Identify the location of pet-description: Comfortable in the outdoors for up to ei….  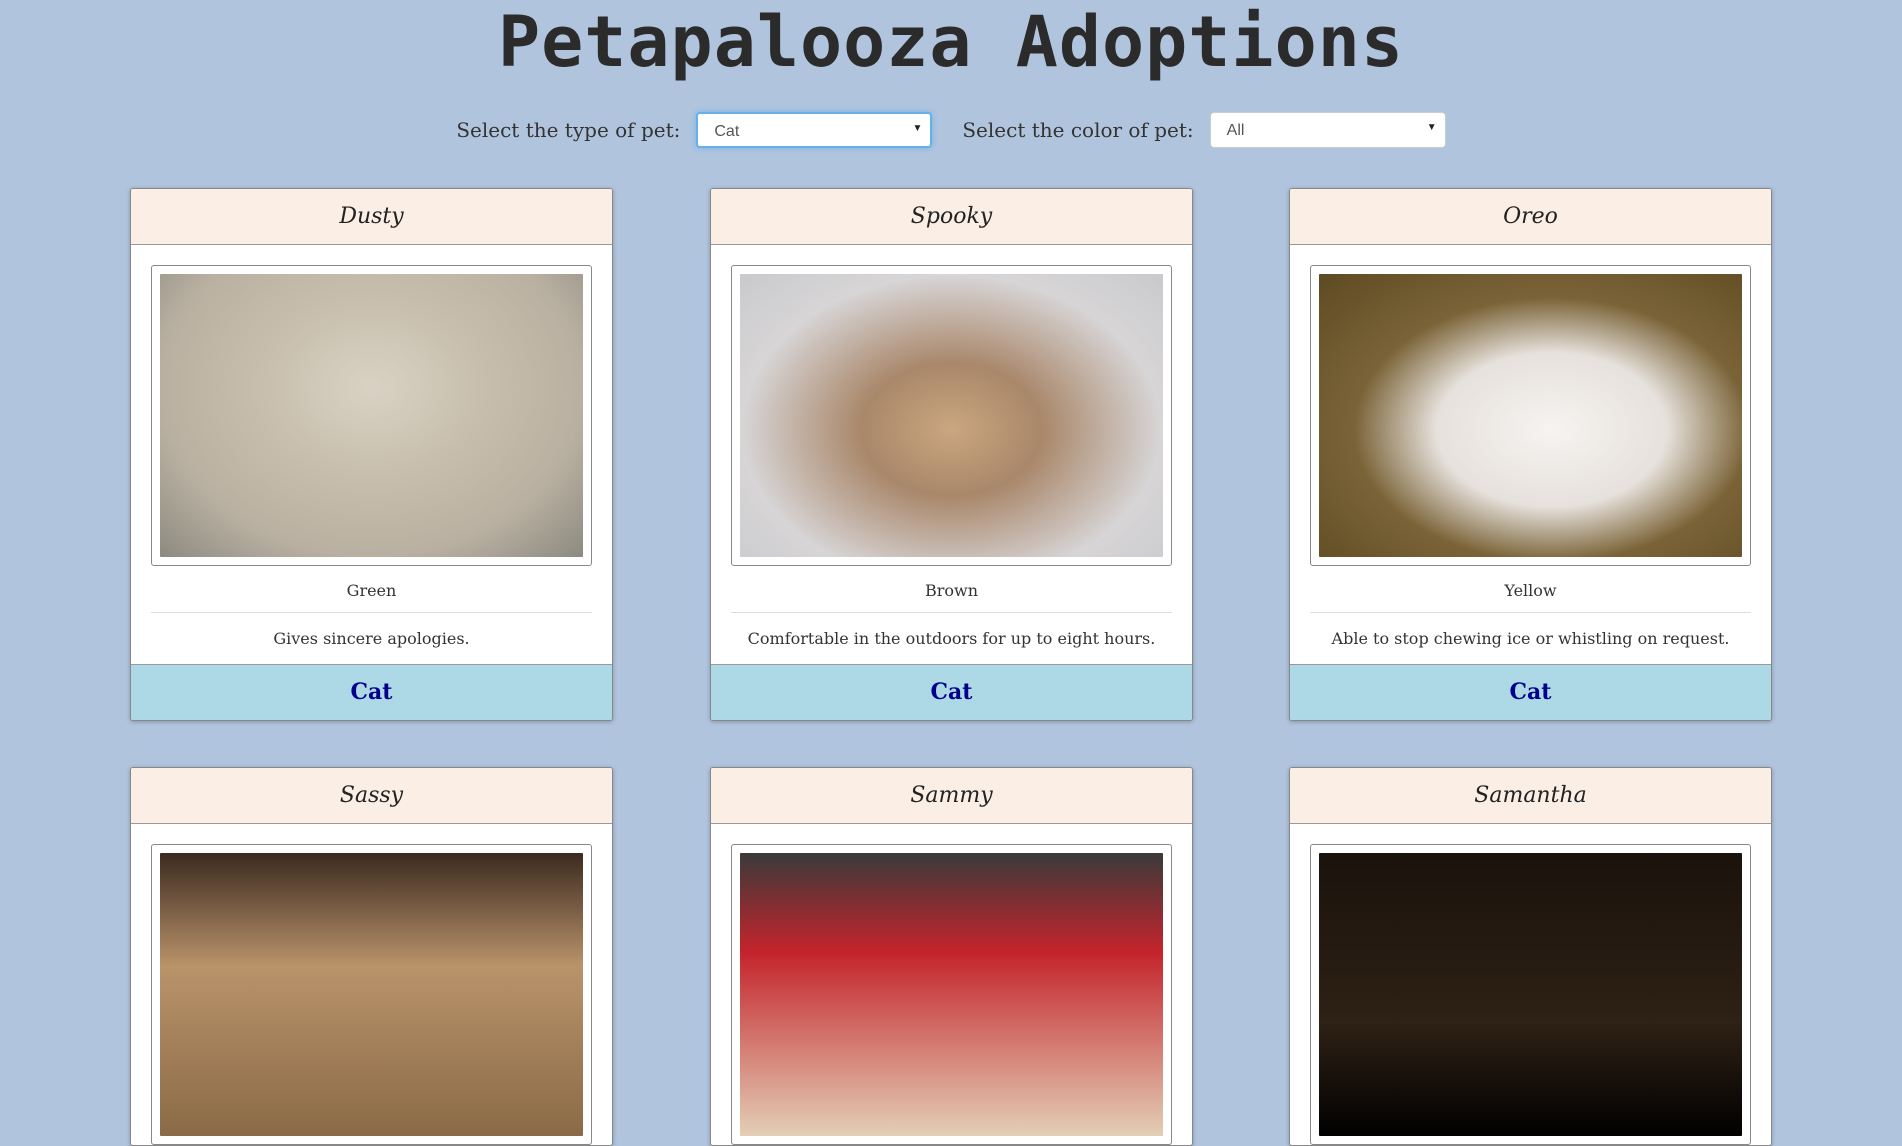
(951, 638).